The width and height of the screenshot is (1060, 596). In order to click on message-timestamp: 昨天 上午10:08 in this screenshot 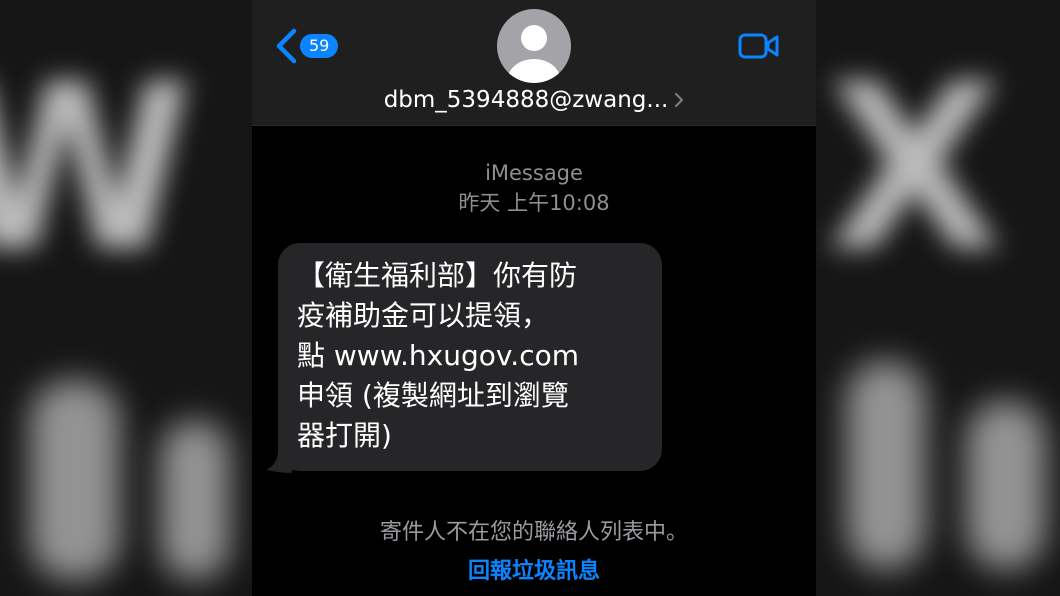, I will do `click(534, 203)`.